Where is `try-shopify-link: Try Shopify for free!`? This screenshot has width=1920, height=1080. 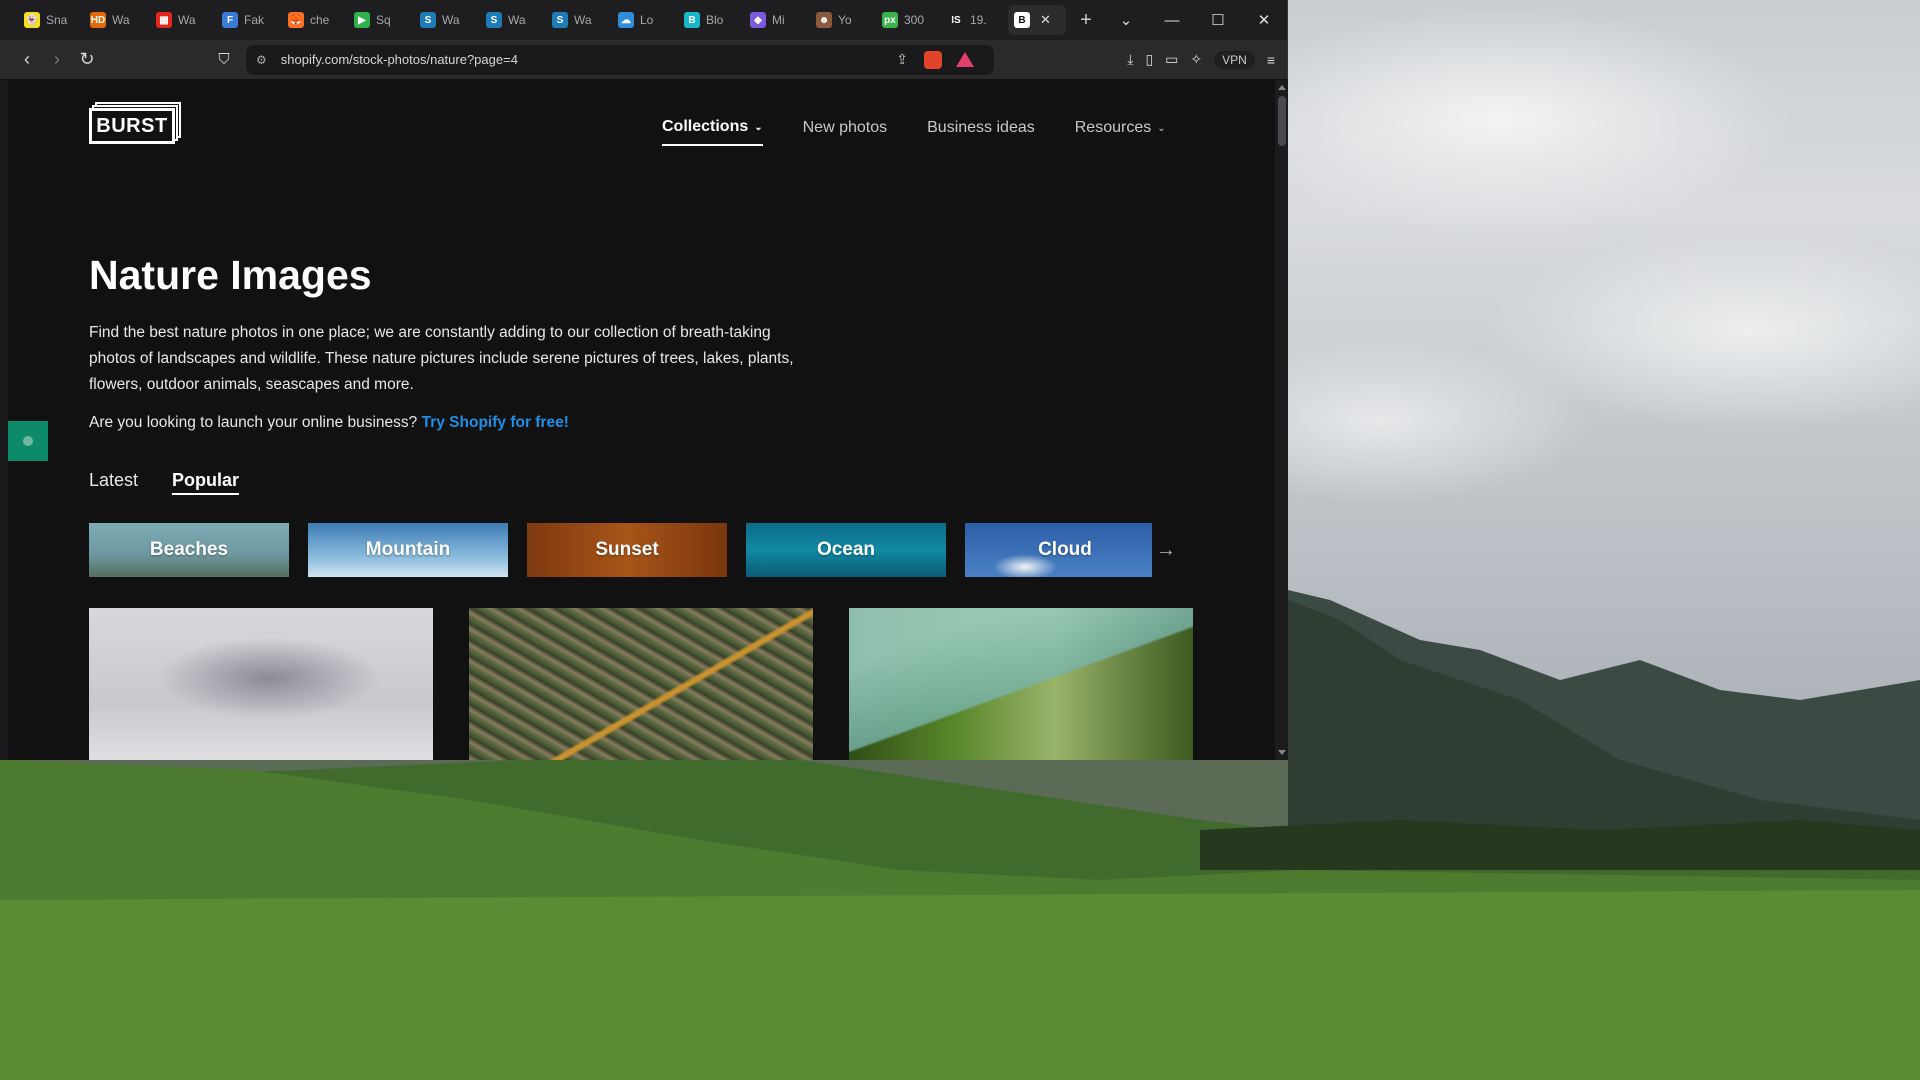
try-shopify-link: Try Shopify for free! is located at coordinates (495, 422).